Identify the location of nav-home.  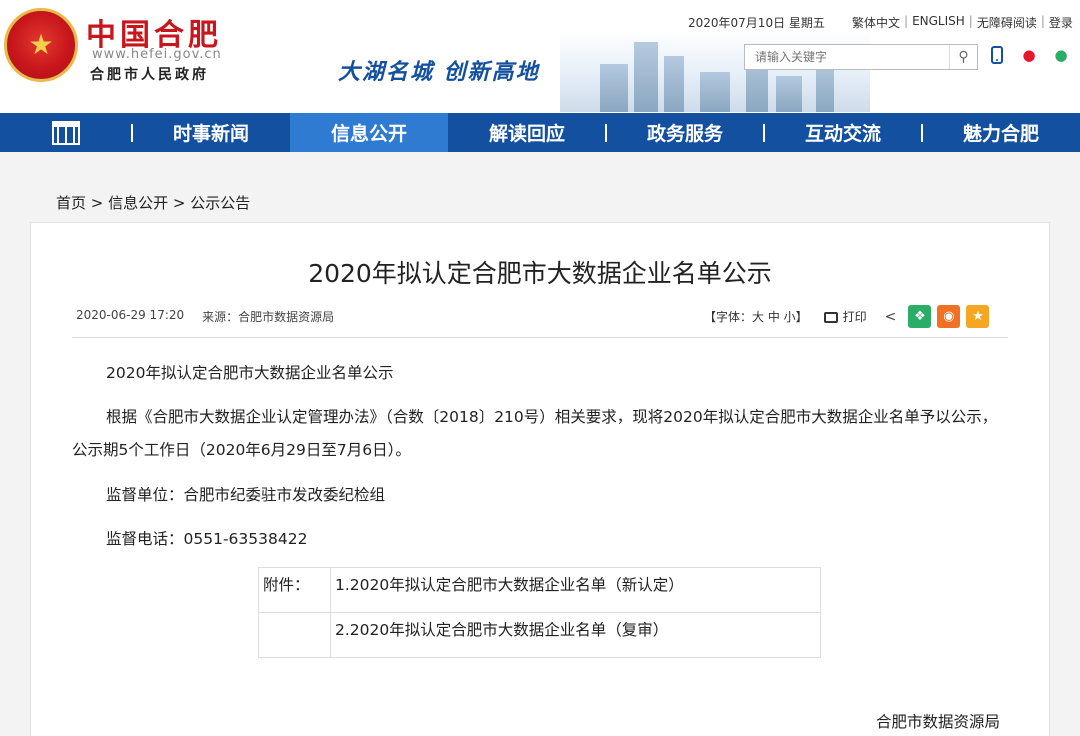
(66, 132).